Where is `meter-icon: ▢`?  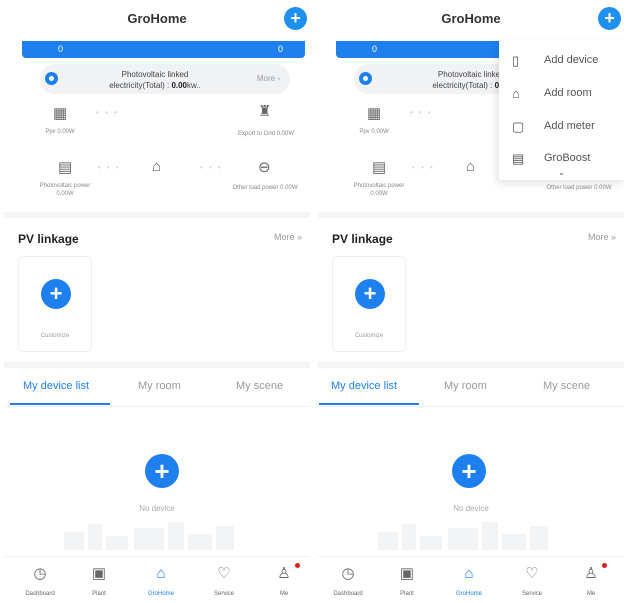
meter-icon: ▢ is located at coordinates (518, 126).